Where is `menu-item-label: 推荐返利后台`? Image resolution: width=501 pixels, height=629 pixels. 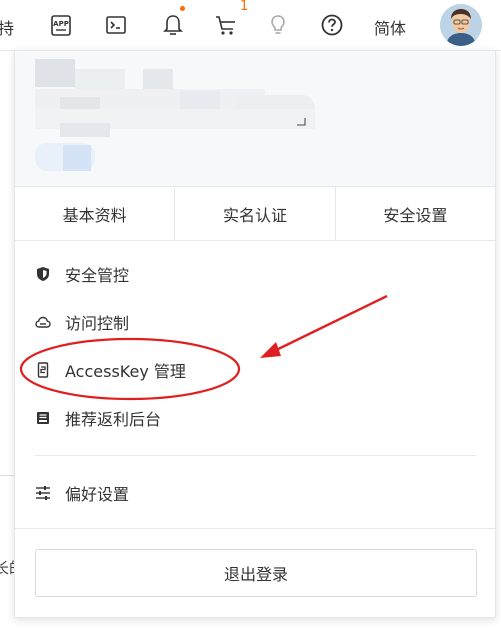
menu-item-label: 推荐返利后台 is located at coordinates (113, 419).